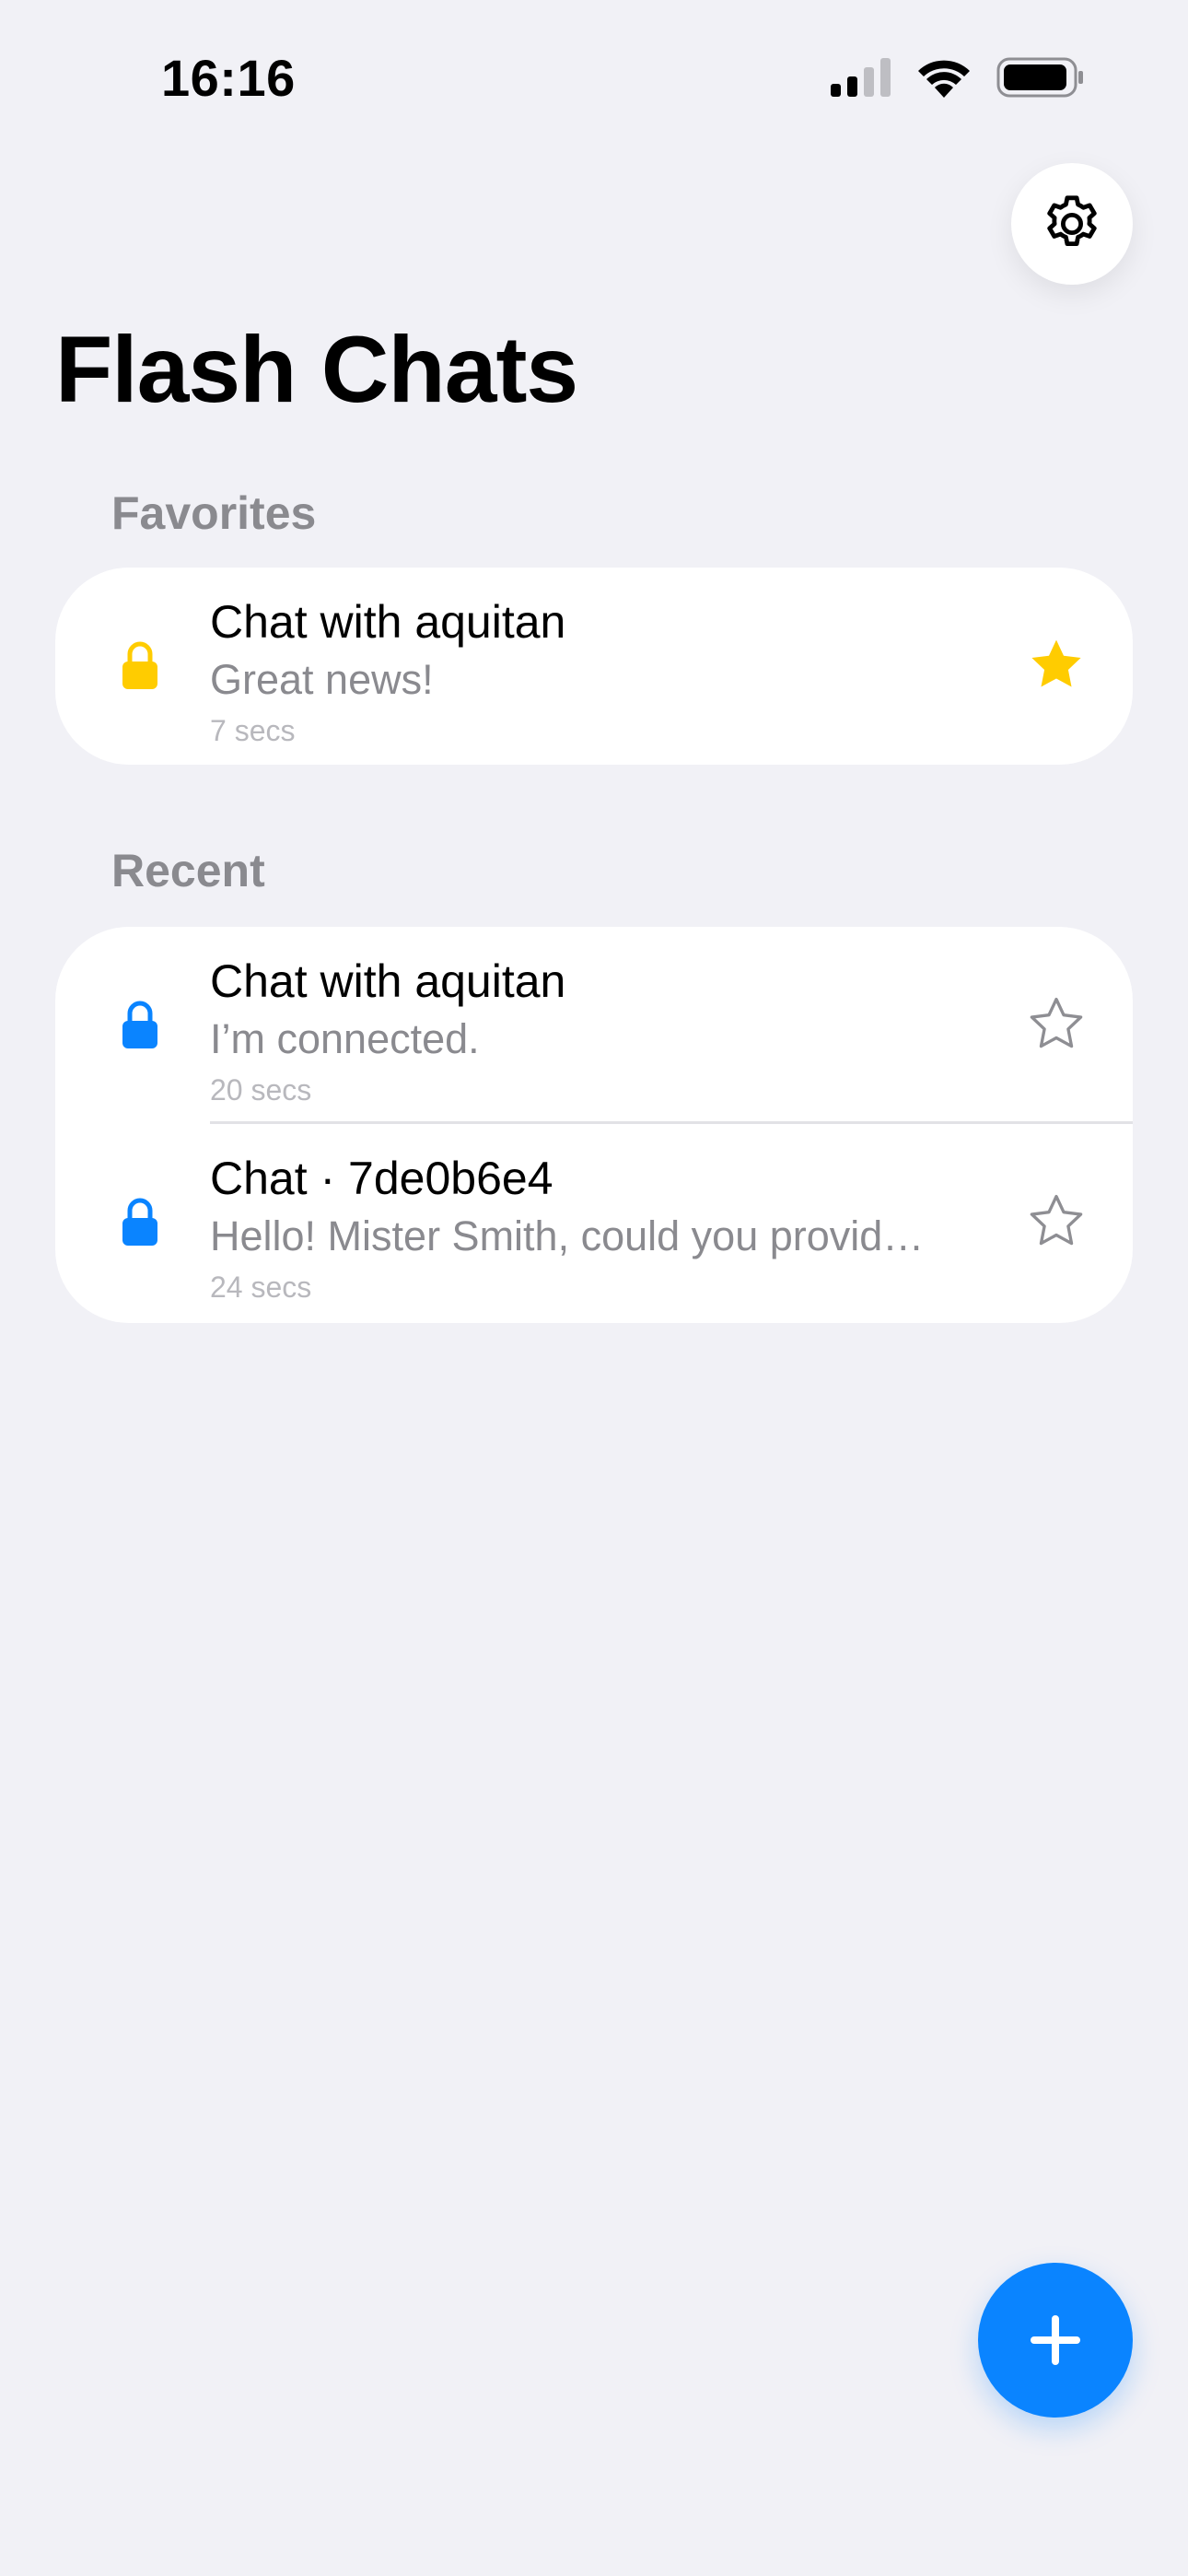 This screenshot has width=1188, height=2576. Describe the element at coordinates (944, 79) in the screenshot. I see `wifi-icon` at that location.